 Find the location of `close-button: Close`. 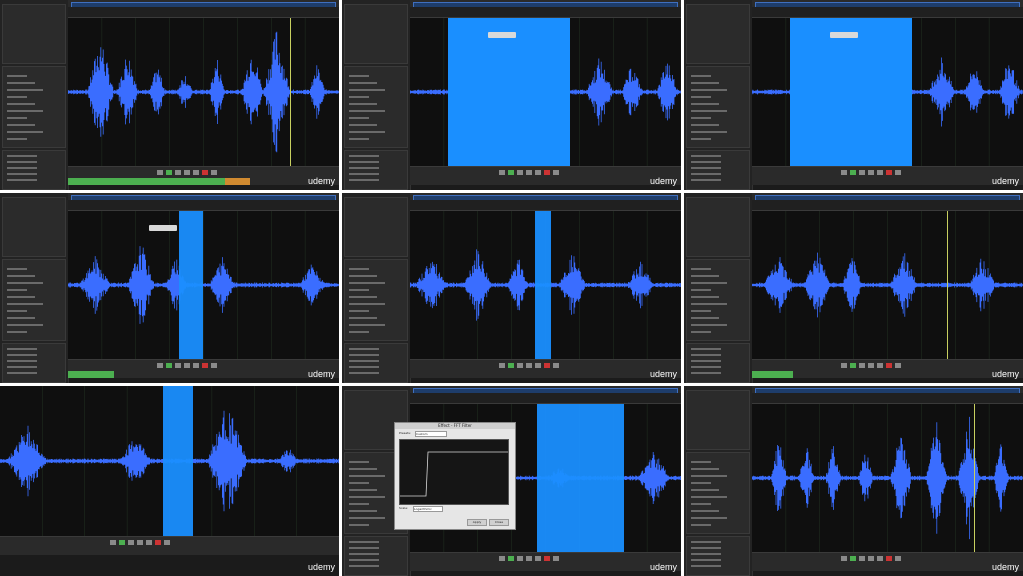

close-button: Close is located at coordinates (499, 522).